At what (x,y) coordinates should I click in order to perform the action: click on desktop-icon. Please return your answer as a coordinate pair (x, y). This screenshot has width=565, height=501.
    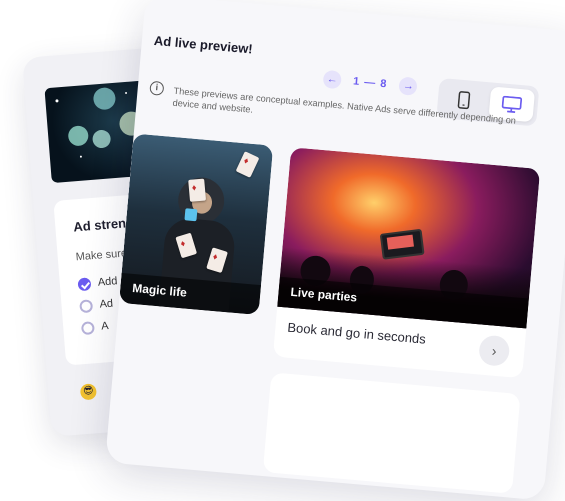
    Looking at the image, I should click on (511, 104).